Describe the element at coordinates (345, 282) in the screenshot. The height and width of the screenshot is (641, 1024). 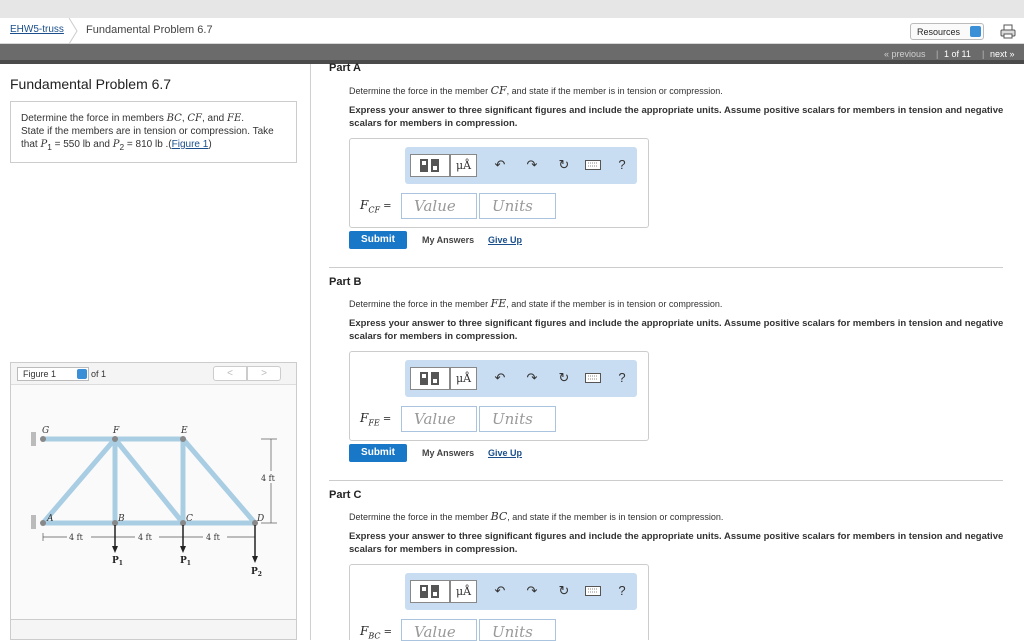
I see `part-b-title: Part B` at that location.